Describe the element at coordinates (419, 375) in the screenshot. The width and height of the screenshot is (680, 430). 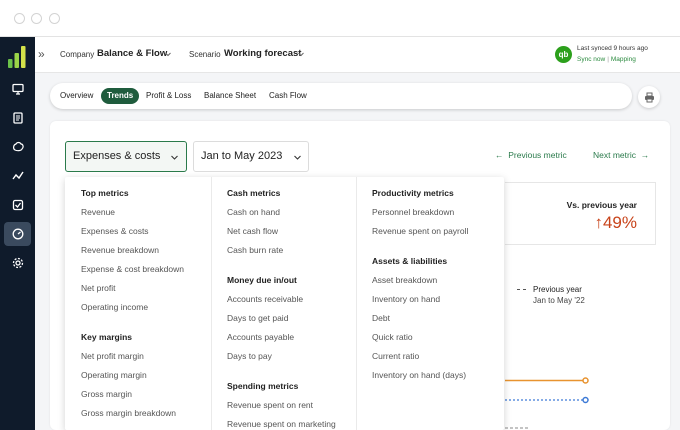
I see `menu-item-inventory-on-hand-days: Inventory on hand (days)` at that location.